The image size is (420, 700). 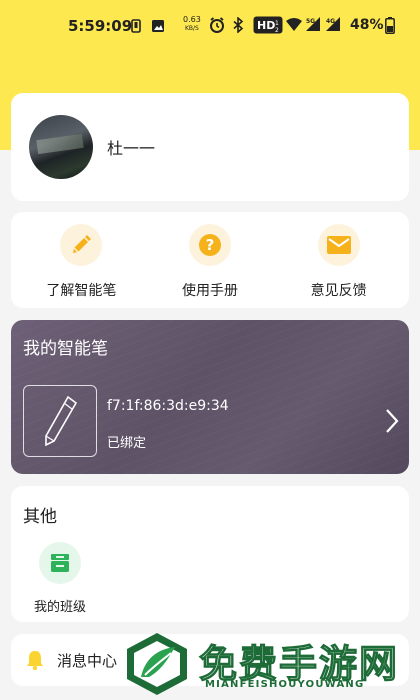 I want to click on network-speed: 0.63 KB/S, so click(x=192, y=24).